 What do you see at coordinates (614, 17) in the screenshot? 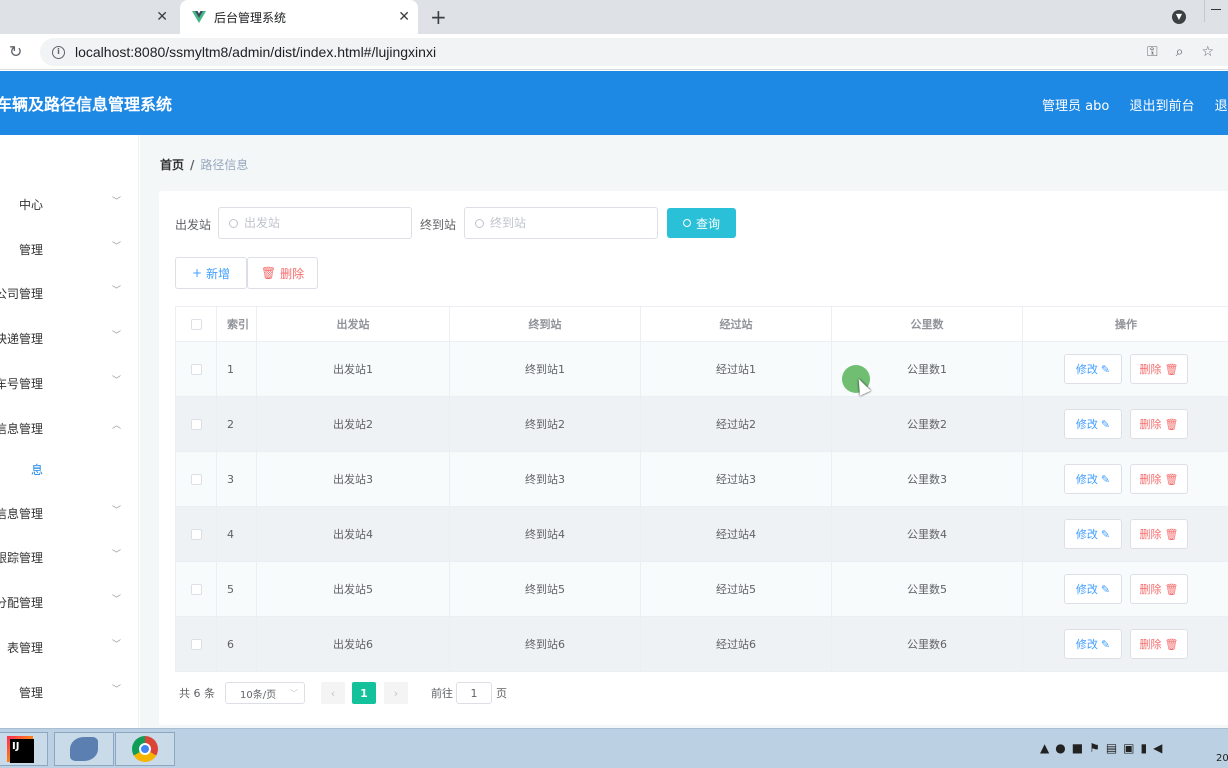
I see `browser-tab-strip: ✕ 后台管理系统 ✕ + ▼` at bounding box center [614, 17].